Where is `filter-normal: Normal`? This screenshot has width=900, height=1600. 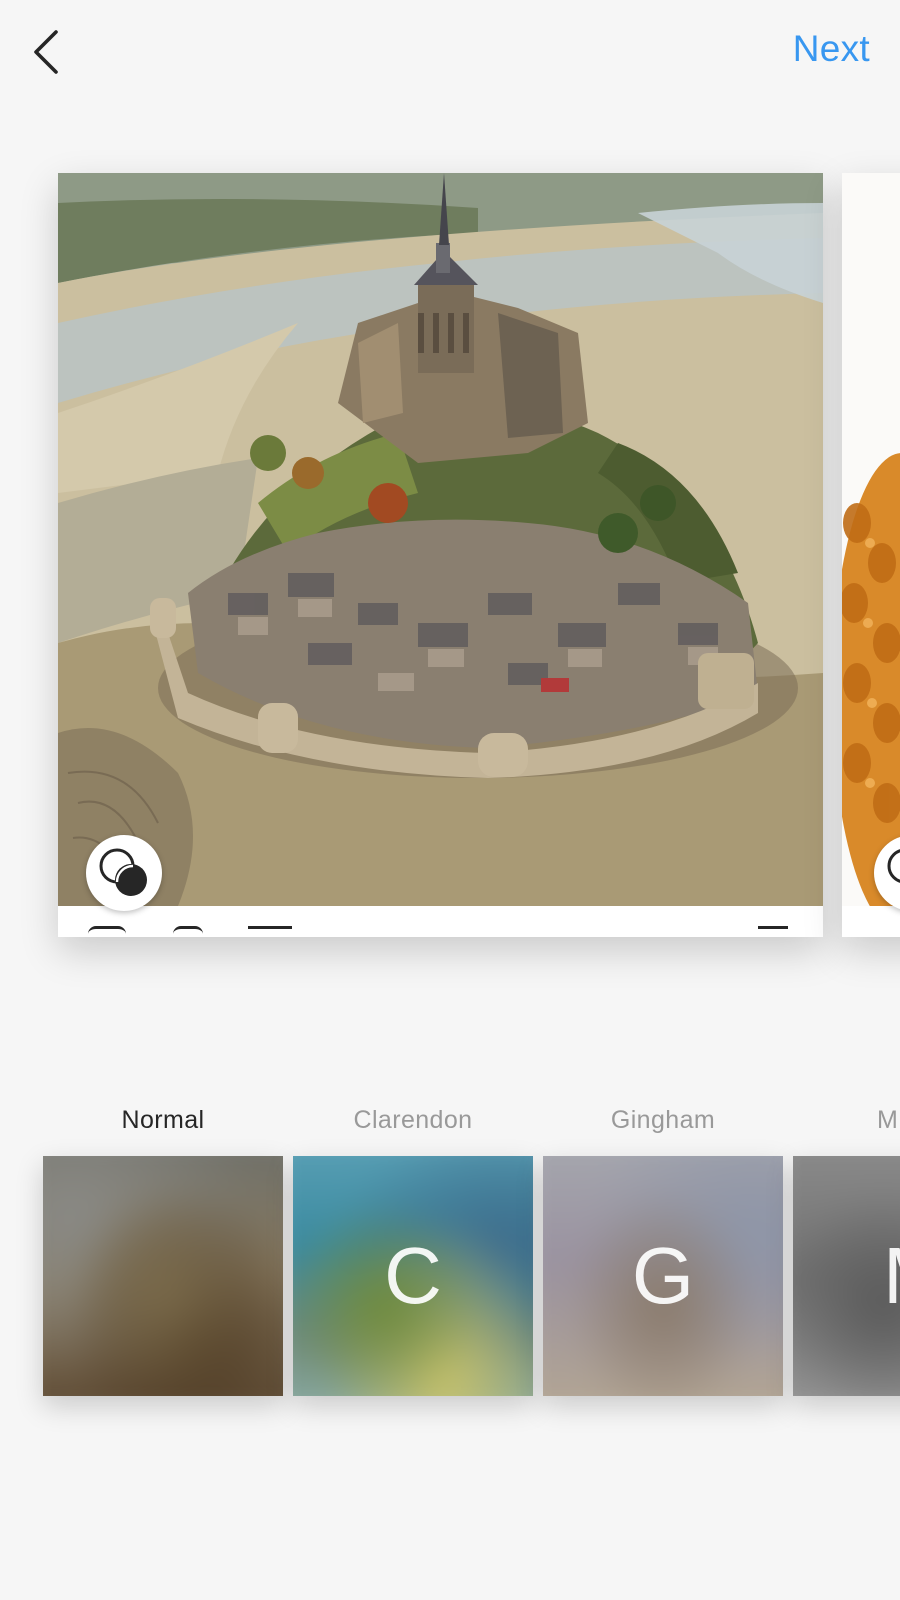
filter-normal: Normal is located at coordinates (163, 1247).